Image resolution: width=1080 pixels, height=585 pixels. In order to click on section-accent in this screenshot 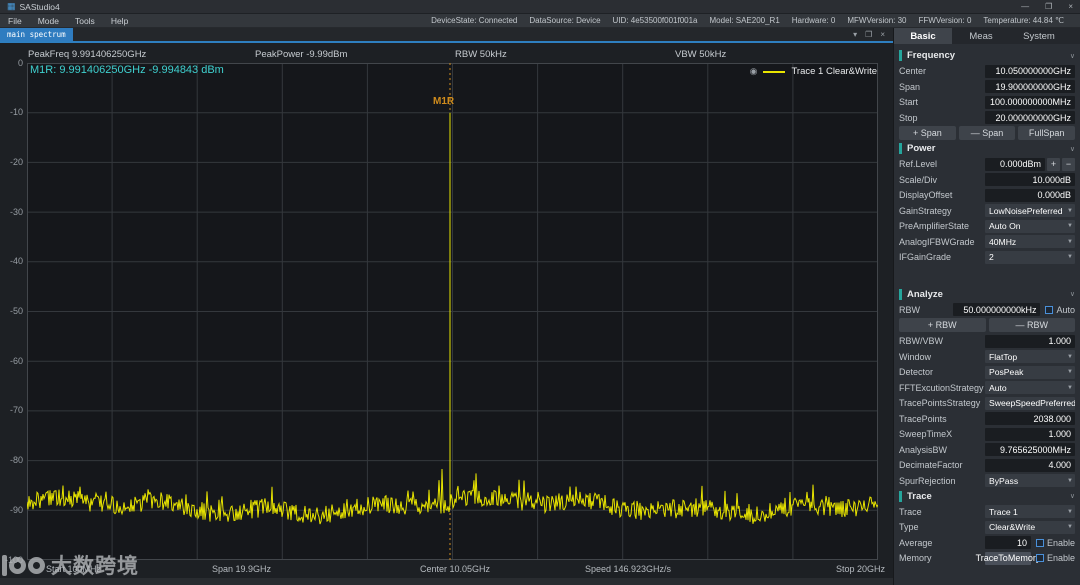, I will do `click(900, 55)`.